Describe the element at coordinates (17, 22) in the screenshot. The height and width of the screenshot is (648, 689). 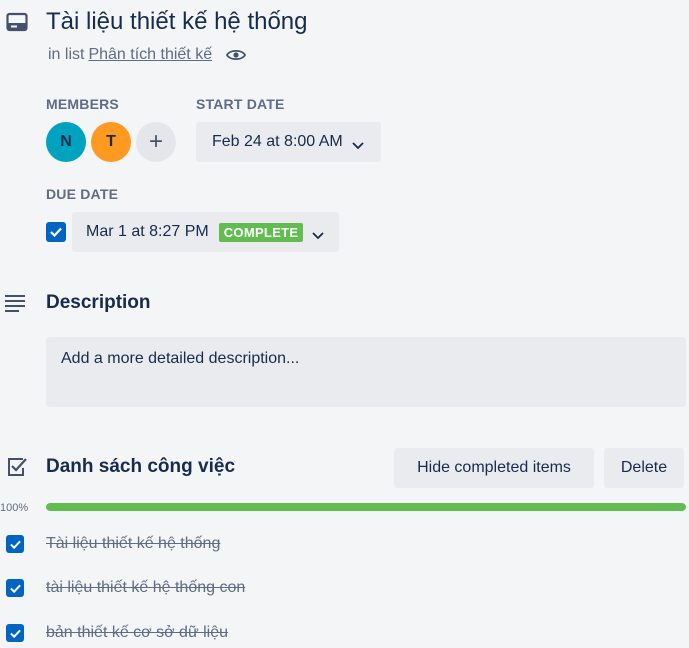
I see `card-icon` at that location.